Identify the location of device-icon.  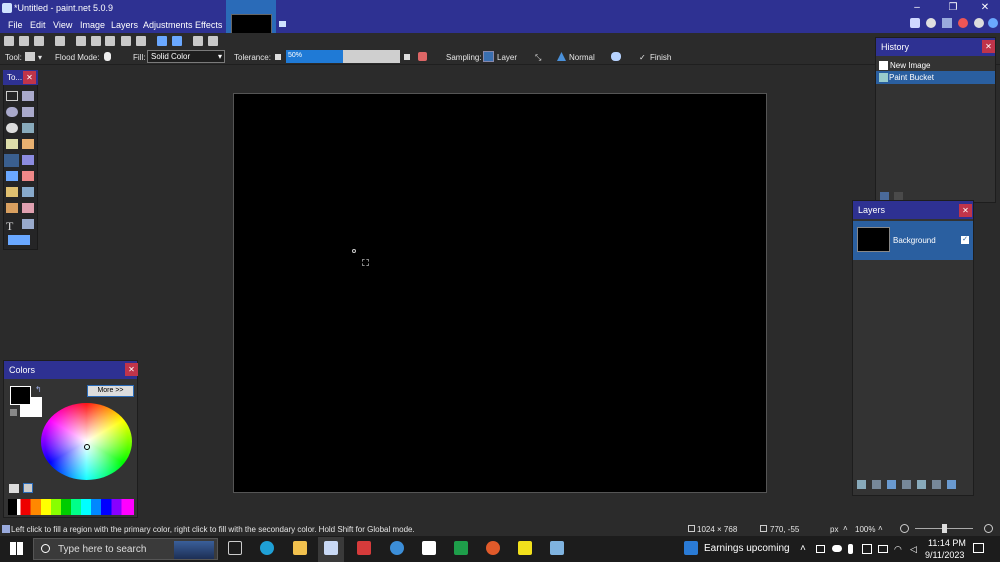
(820, 549).